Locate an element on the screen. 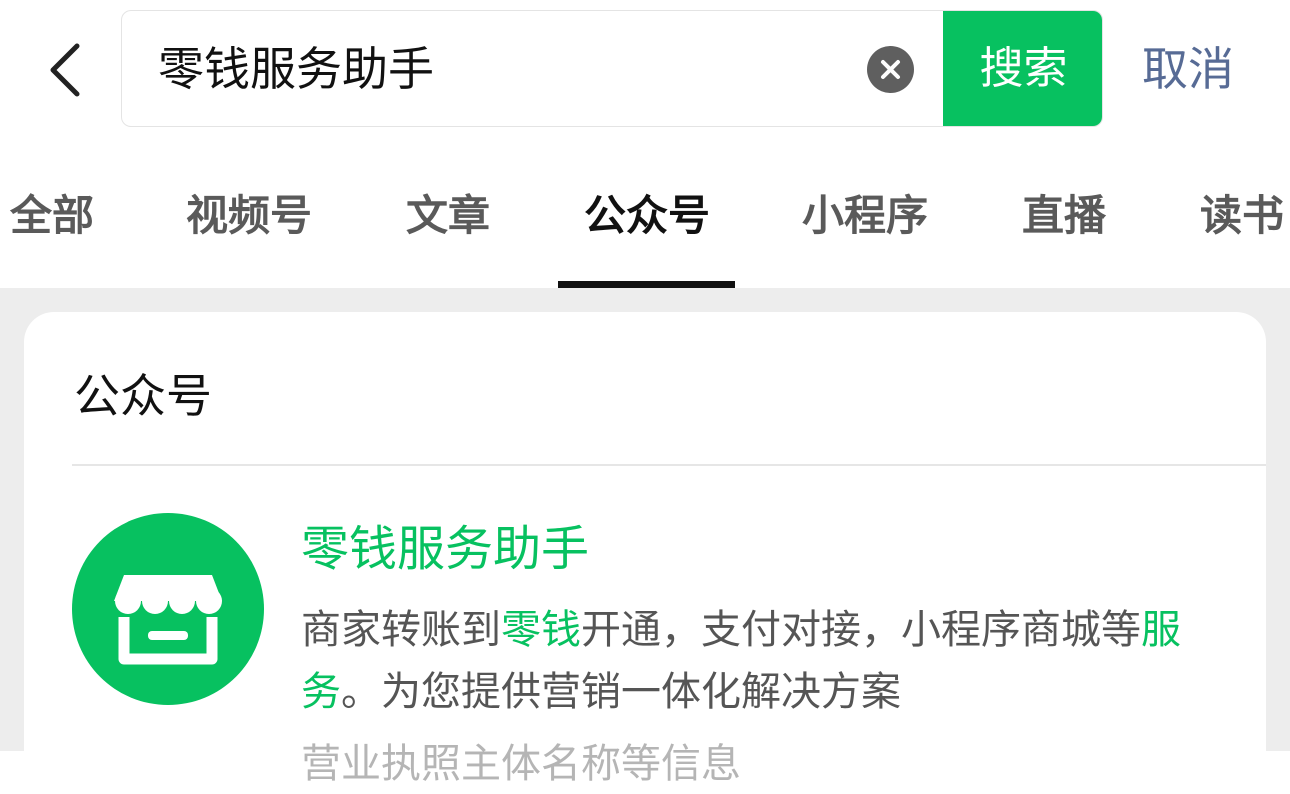 The height and width of the screenshot is (794, 1290). account-name: 零钱服务助手 is located at coordinates (445, 549).